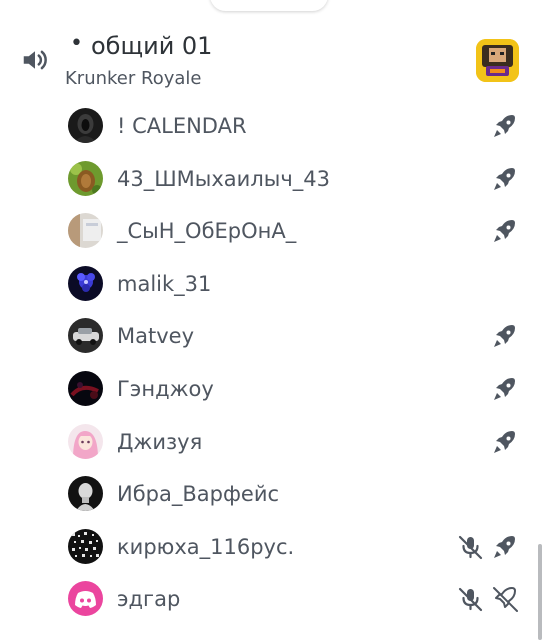  I want to click on pinecone-avatar, so click(85, 178).